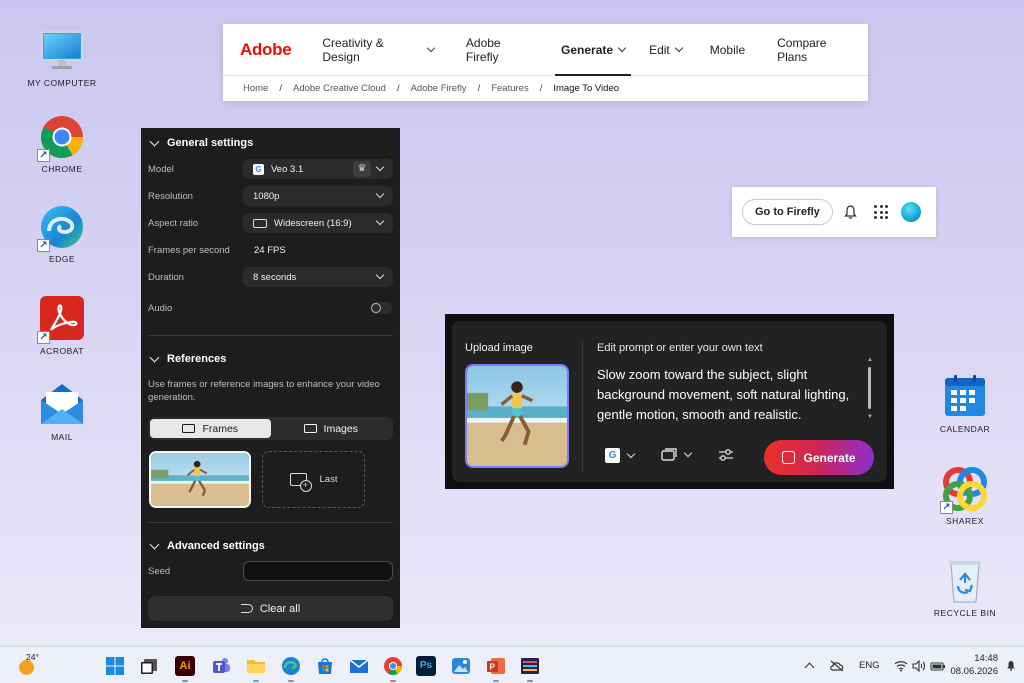 The height and width of the screenshot is (683, 1024). I want to click on notification-bell-icon, so click(1011, 665).